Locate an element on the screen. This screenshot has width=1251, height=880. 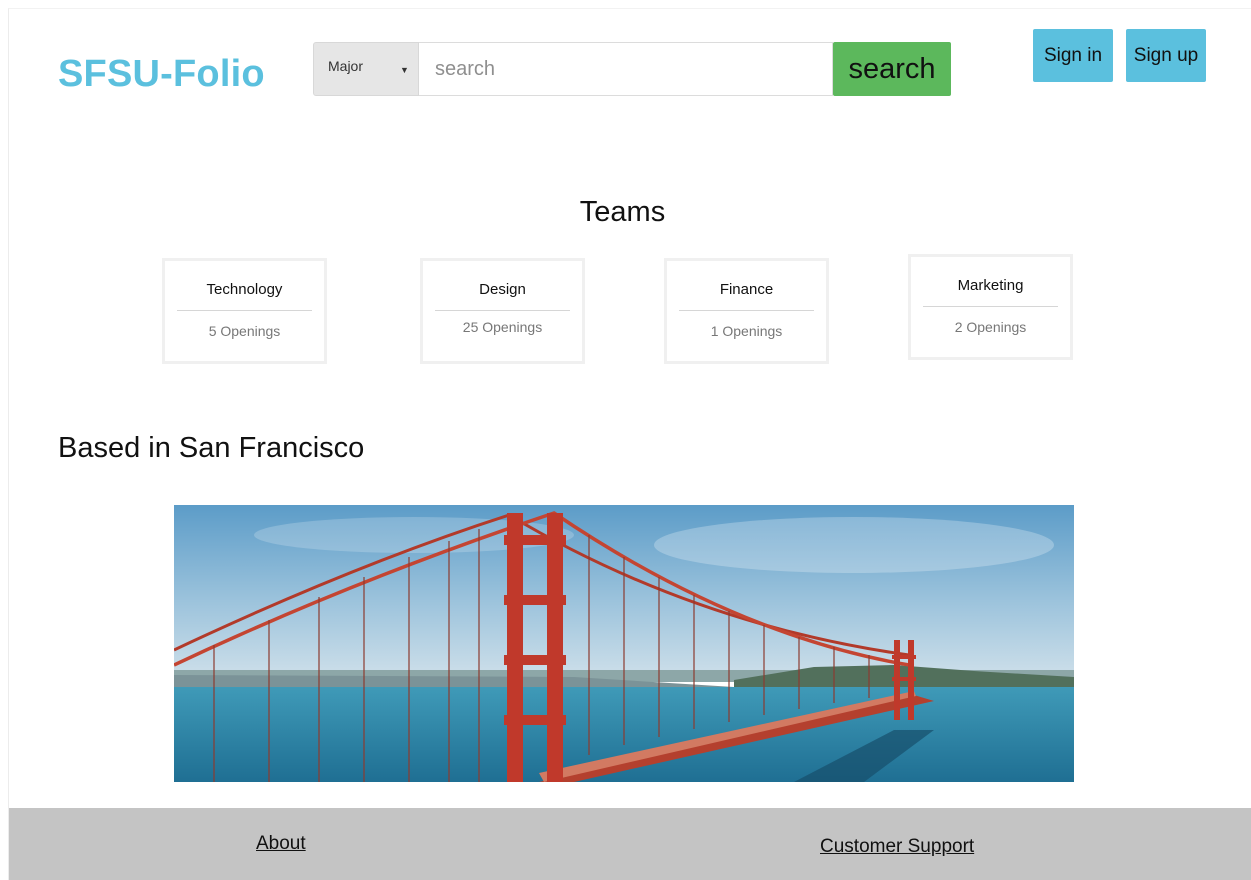
major-dropdown: Major ▼ is located at coordinates (366, 69).